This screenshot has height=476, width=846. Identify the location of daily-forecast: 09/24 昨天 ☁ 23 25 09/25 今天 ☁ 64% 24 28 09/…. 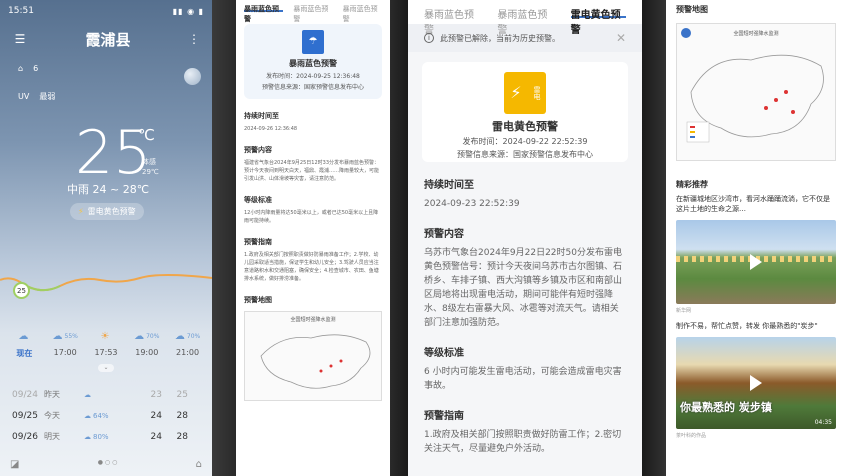
(106, 415).